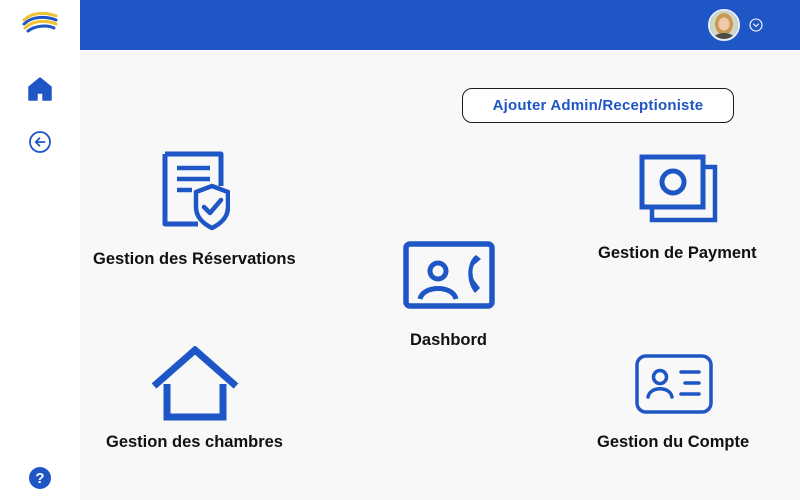  I want to click on tile-rooms-label: Gestion des chambres, so click(194, 442).